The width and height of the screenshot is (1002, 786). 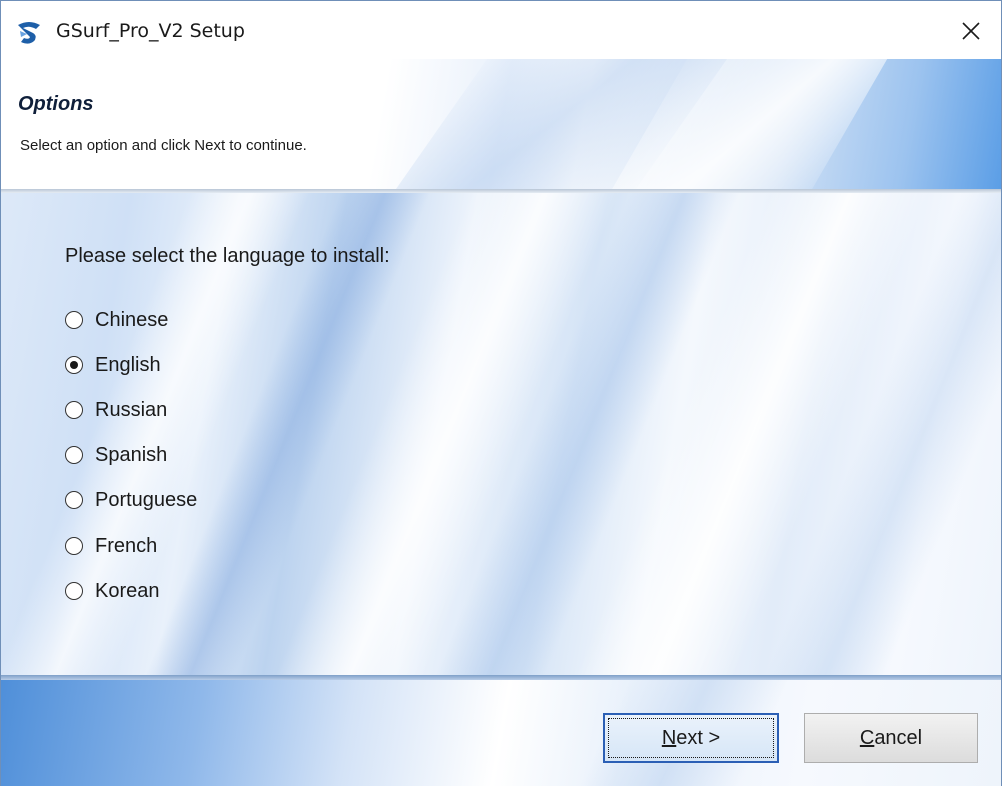 What do you see at coordinates (127, 590) in the screenshot?
I see `radio-label: Korean` at bounding box center [127, 590].